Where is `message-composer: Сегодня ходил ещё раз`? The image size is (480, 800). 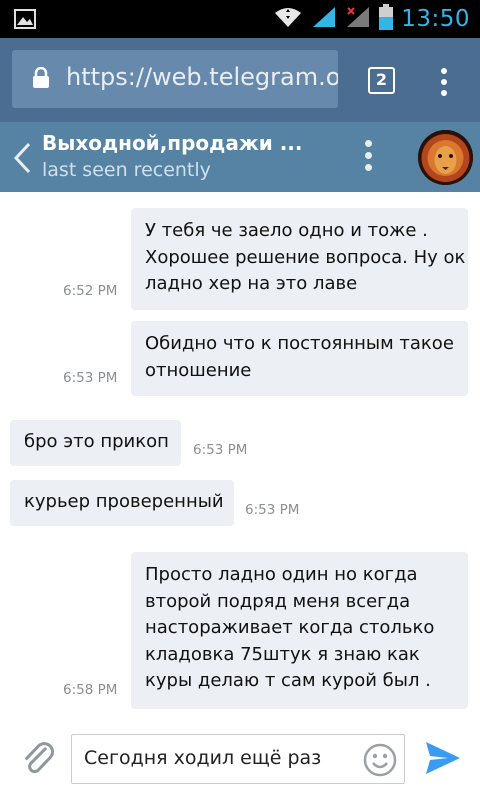
message-composer: Сегодня ходил ещё раз is located at coordinates (240, 760).